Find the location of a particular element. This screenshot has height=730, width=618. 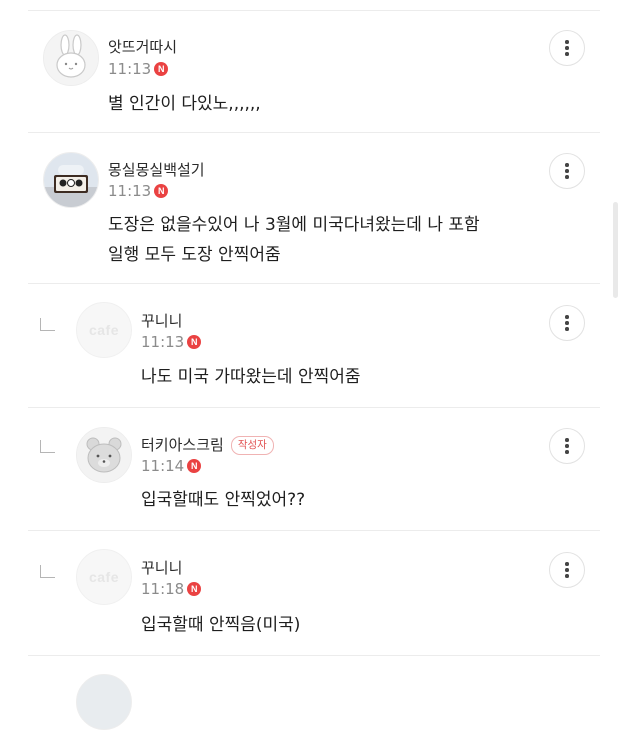

scrollbar-thumb is located at coordinates (615, 250).